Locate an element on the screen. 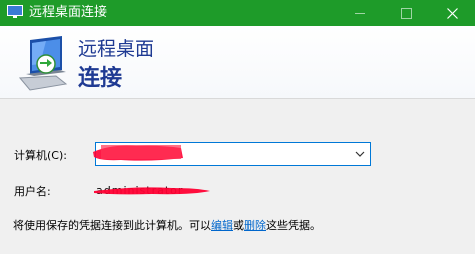 Image resolution: width=475 pixels, height=254 pixels. maximize-button is located at coordinates (406, 13).